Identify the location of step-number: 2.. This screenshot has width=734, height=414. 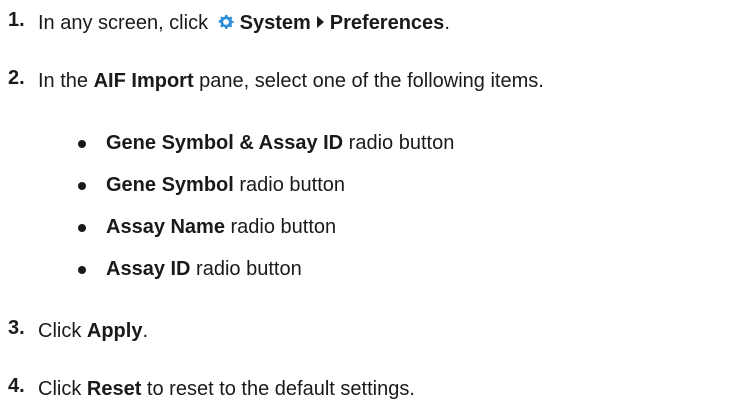
(16, 78).